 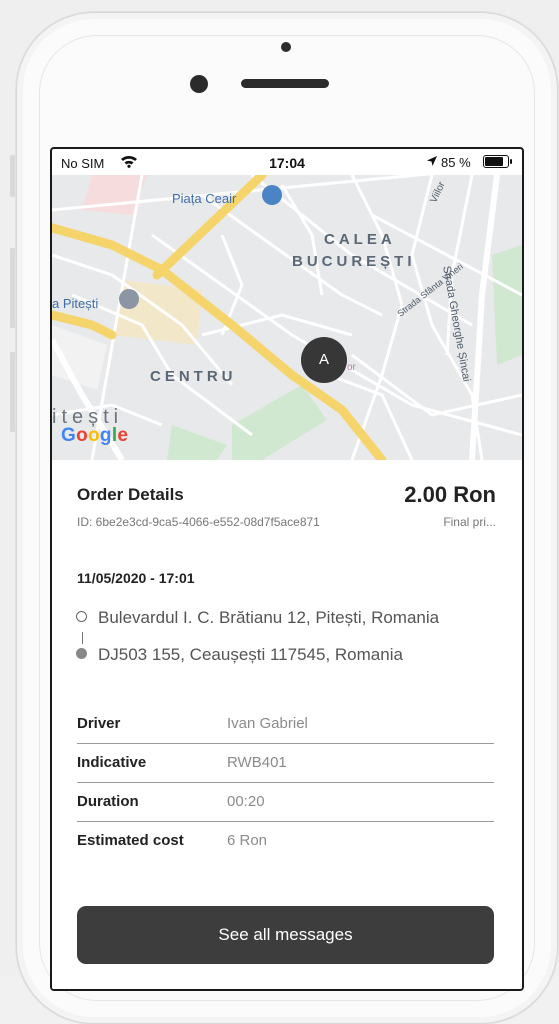 What do you see at coordinates (99, 723) in the screenshot?
I see `detail-label: Driver` at bounding box center [99, 723].